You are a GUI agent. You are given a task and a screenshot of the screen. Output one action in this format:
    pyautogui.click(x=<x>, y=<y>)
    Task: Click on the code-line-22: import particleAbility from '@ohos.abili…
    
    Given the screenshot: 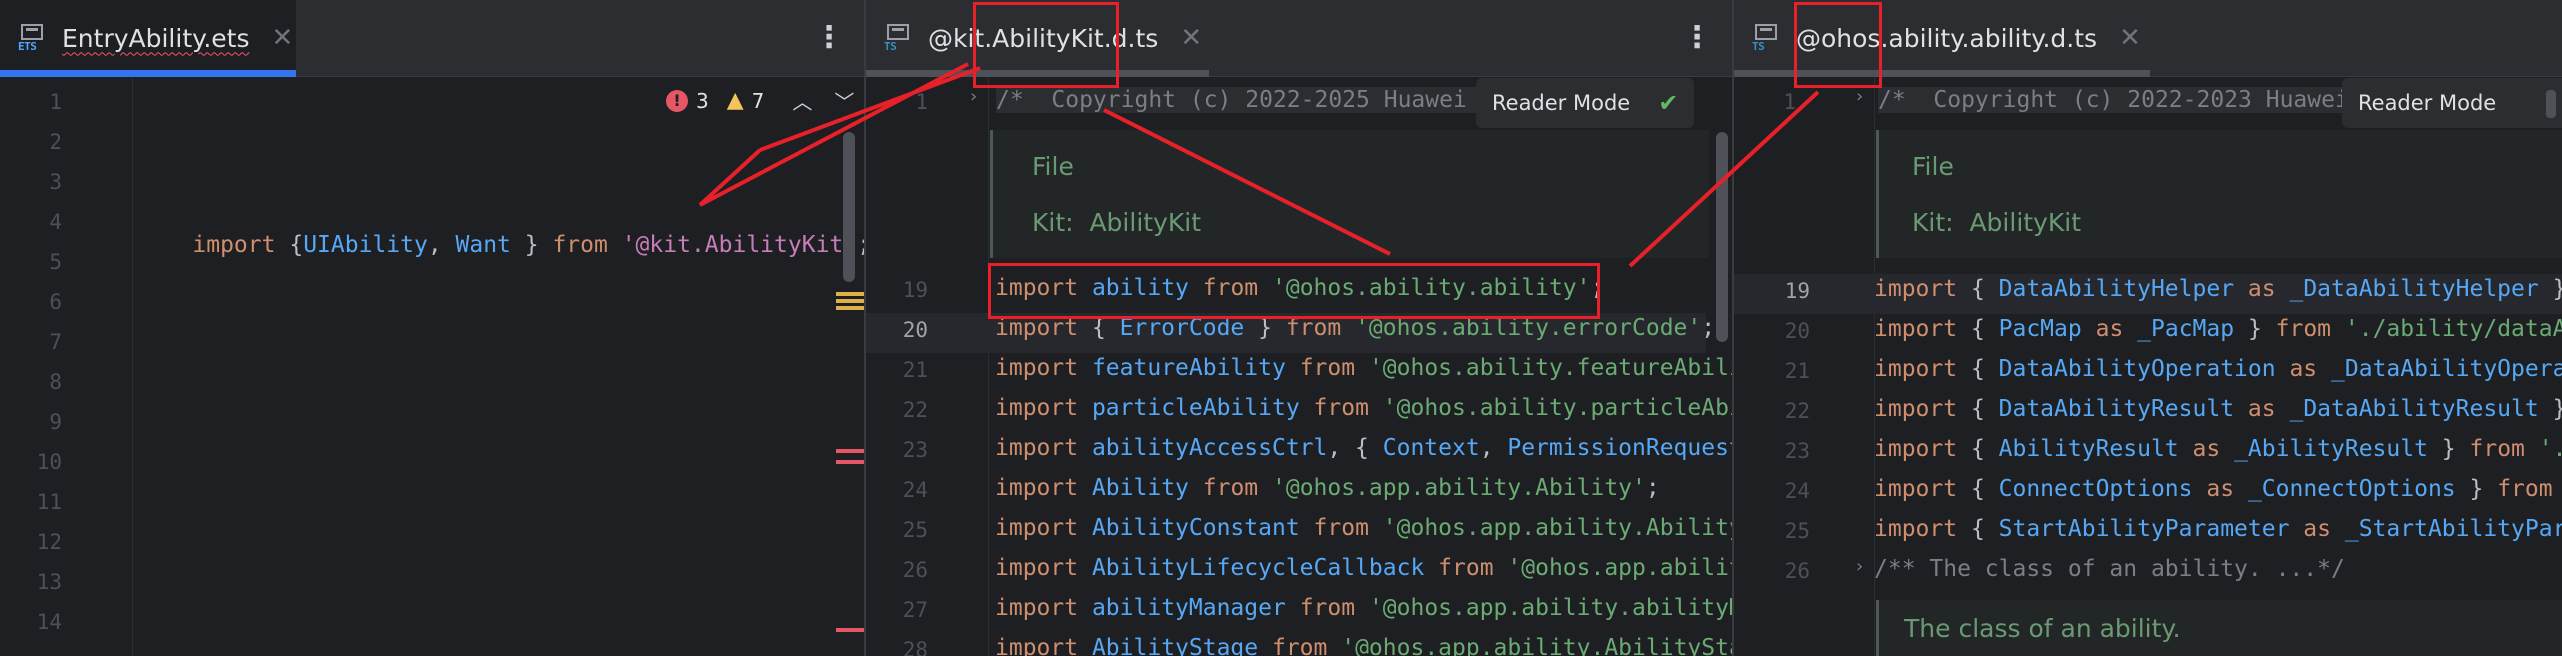 What is the action you would take?
    pyautogui.click(x=1363, y=408)
    